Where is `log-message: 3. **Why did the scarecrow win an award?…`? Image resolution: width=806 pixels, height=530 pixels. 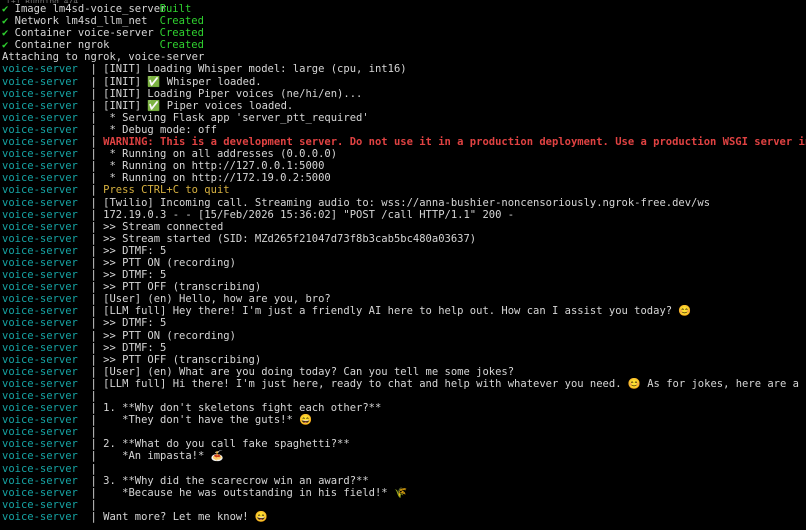 log-message: 3. **Why did the scarecrow win an award?… is located at coordinates (236, 480).